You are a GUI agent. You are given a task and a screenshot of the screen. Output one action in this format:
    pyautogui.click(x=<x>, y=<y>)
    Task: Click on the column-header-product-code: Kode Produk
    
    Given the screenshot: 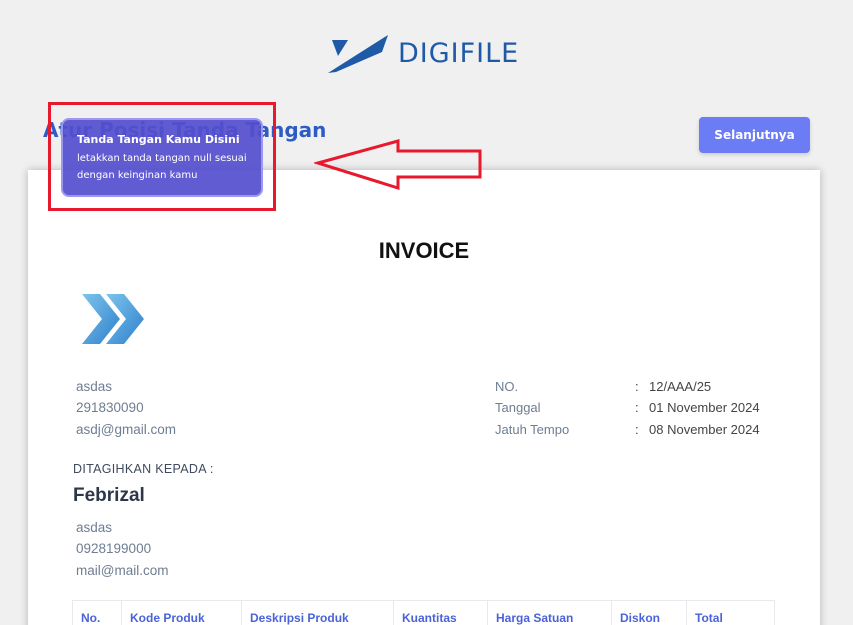 What is the action you would take?
    pyautogui.click(x=181, y=612)
    